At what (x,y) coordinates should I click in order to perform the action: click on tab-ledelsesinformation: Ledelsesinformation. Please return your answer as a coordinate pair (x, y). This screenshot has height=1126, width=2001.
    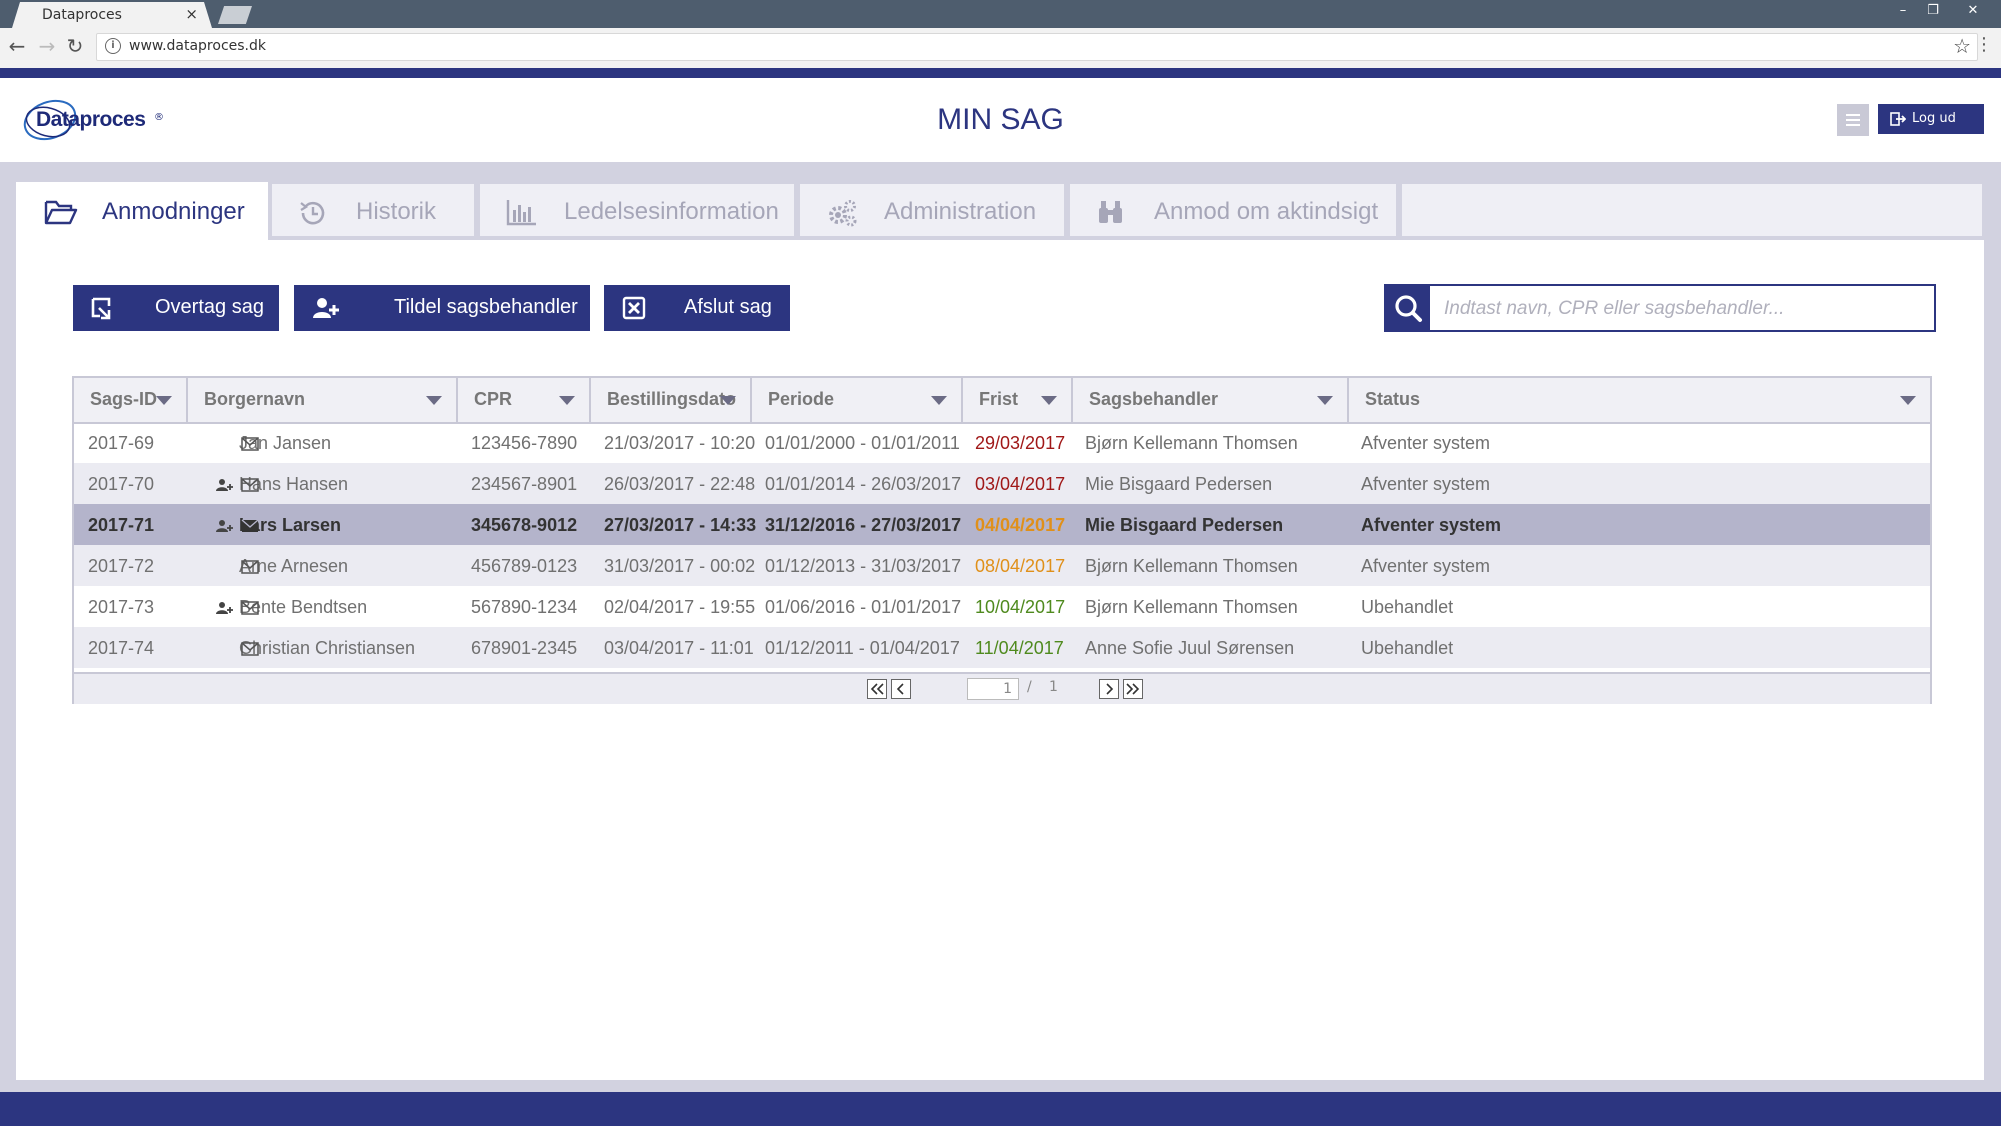
    Looking at the image, I should click on (637, 210).